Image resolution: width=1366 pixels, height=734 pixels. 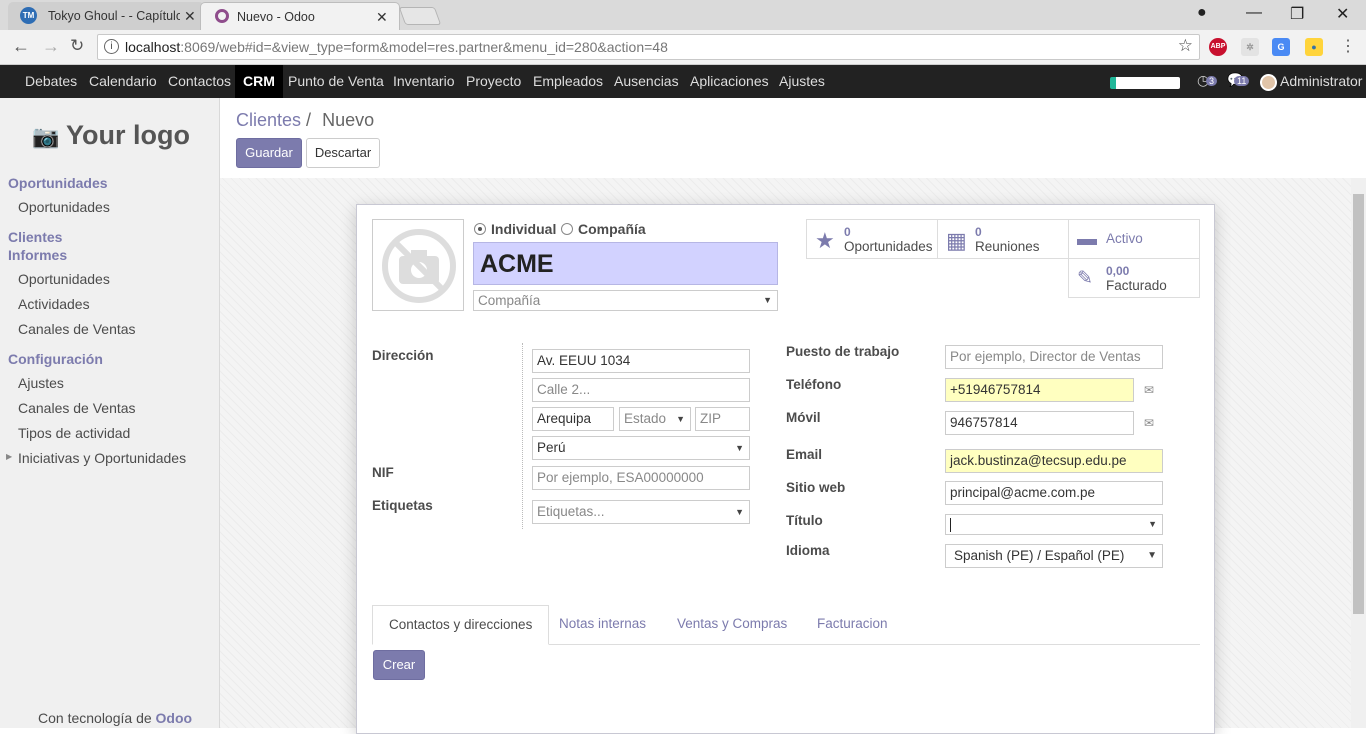 What do you see at coordinates (1145, 83) in the screenshot?
I see `loading-progress-bar` at bounding box center [1145, 83].